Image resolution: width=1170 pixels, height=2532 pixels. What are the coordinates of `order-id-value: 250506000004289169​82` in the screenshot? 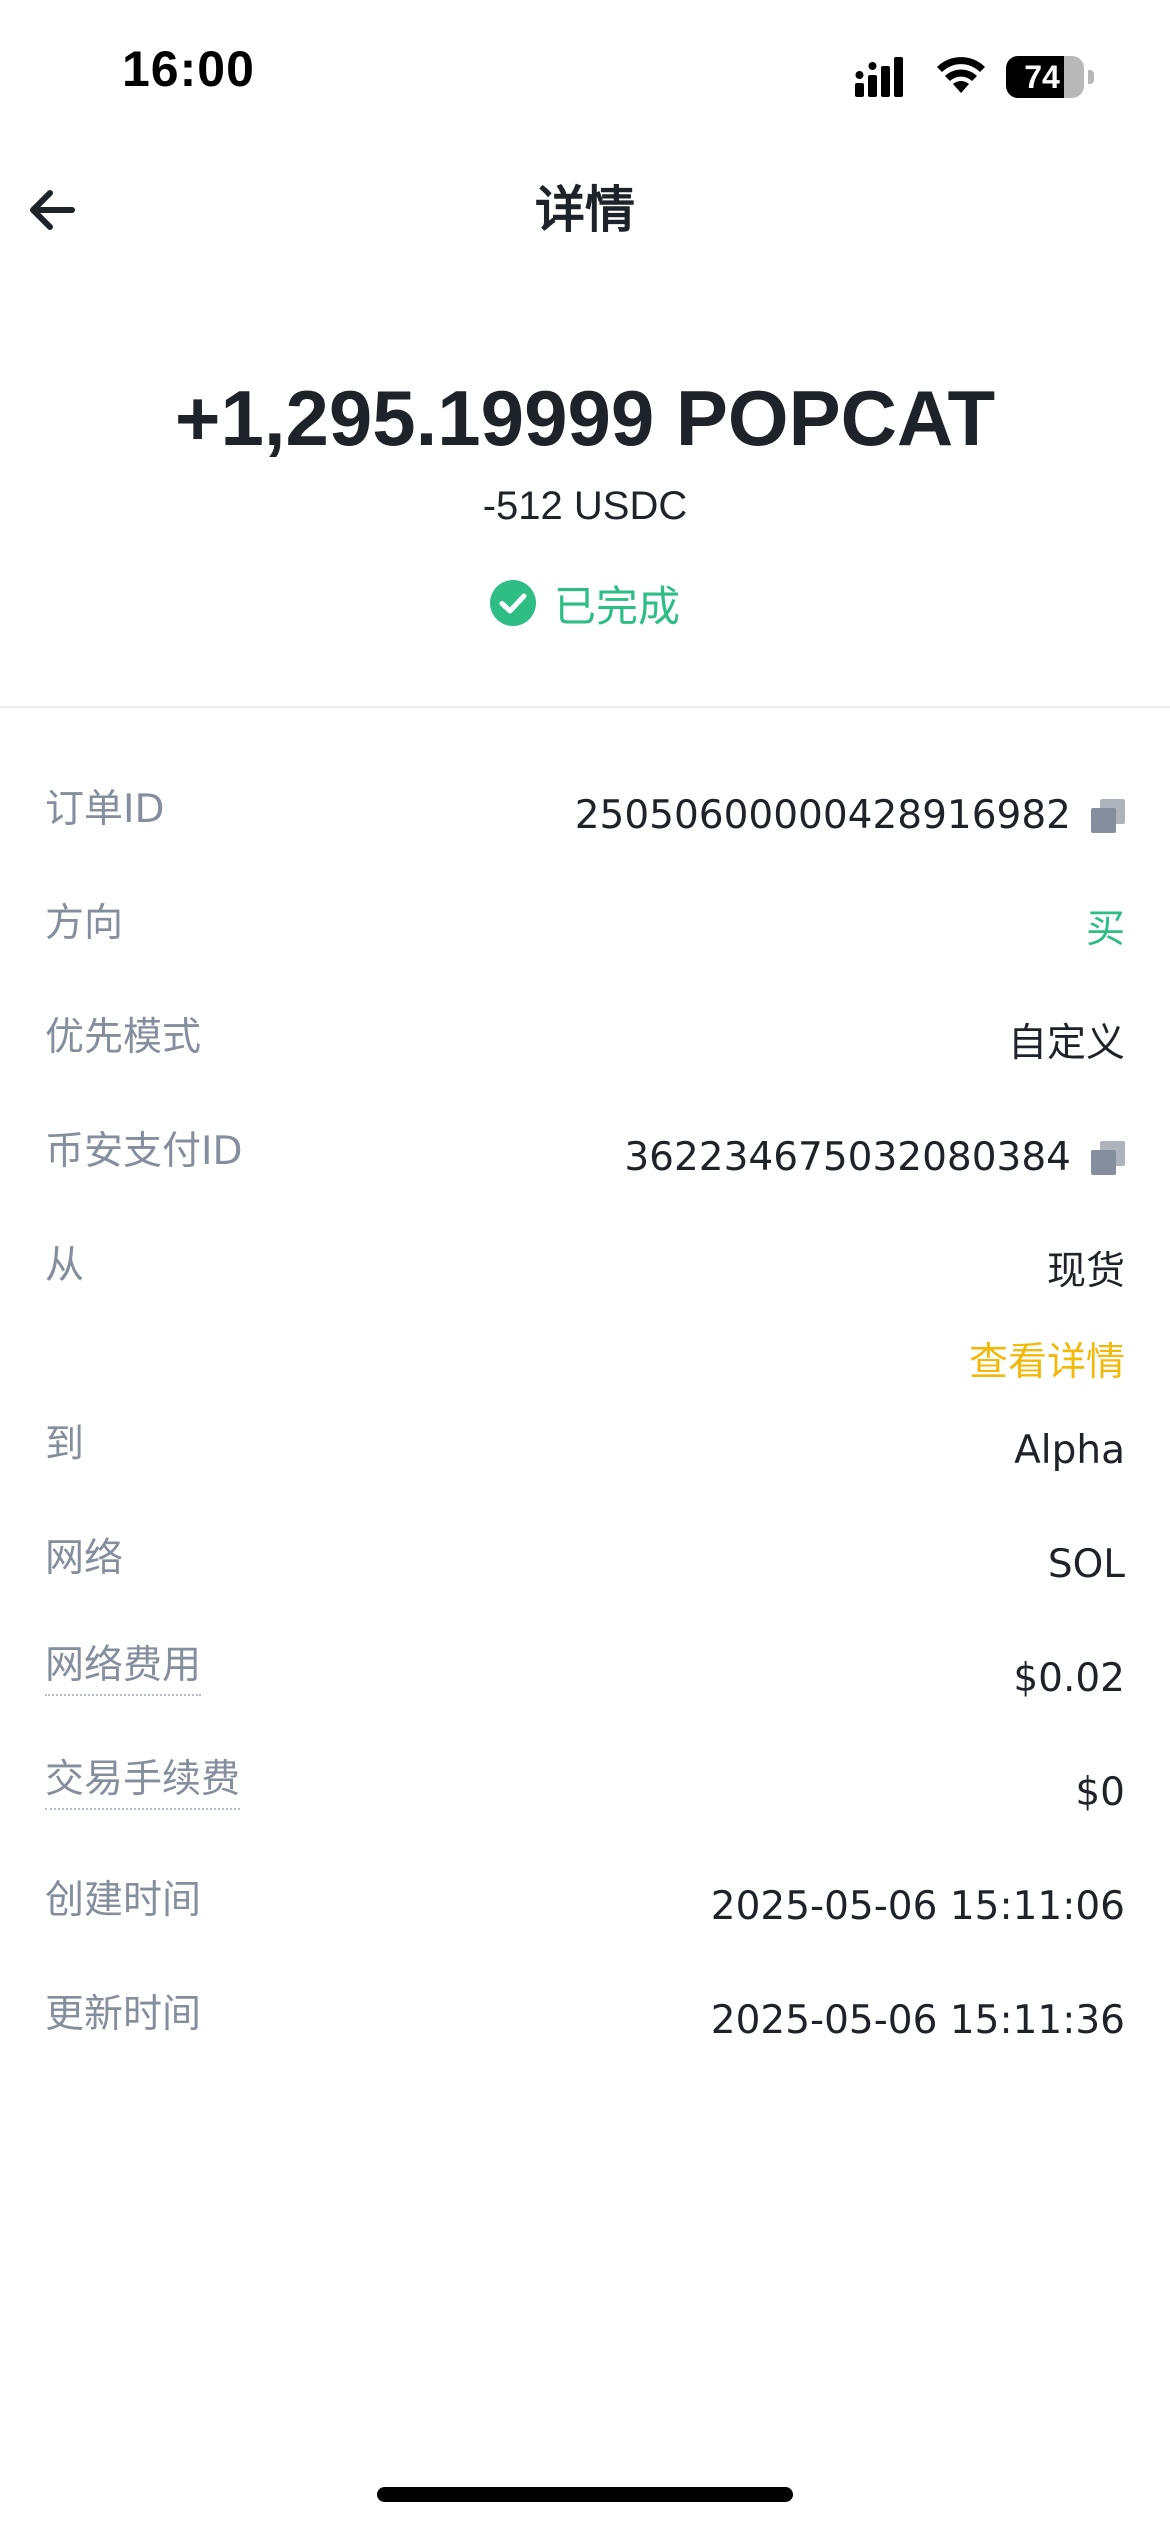 It's located at (850, 816).